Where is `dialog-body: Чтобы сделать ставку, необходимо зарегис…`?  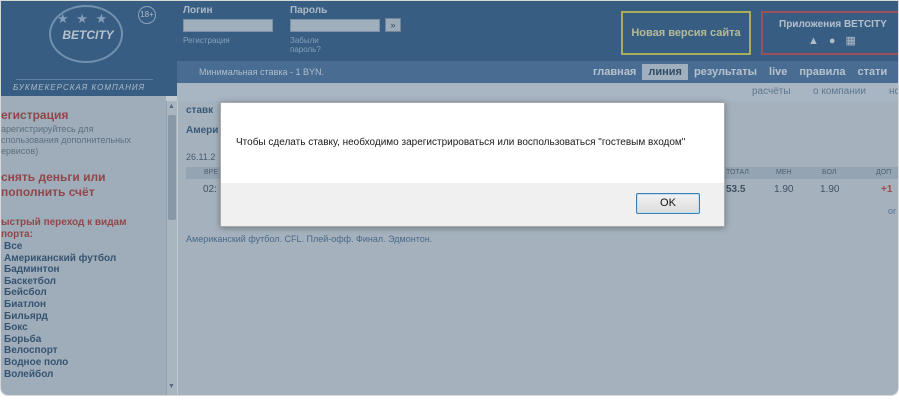
dialog-body: Чтобы сделать ставку, необходимо зарегис… is located at coordinates (472, 143).